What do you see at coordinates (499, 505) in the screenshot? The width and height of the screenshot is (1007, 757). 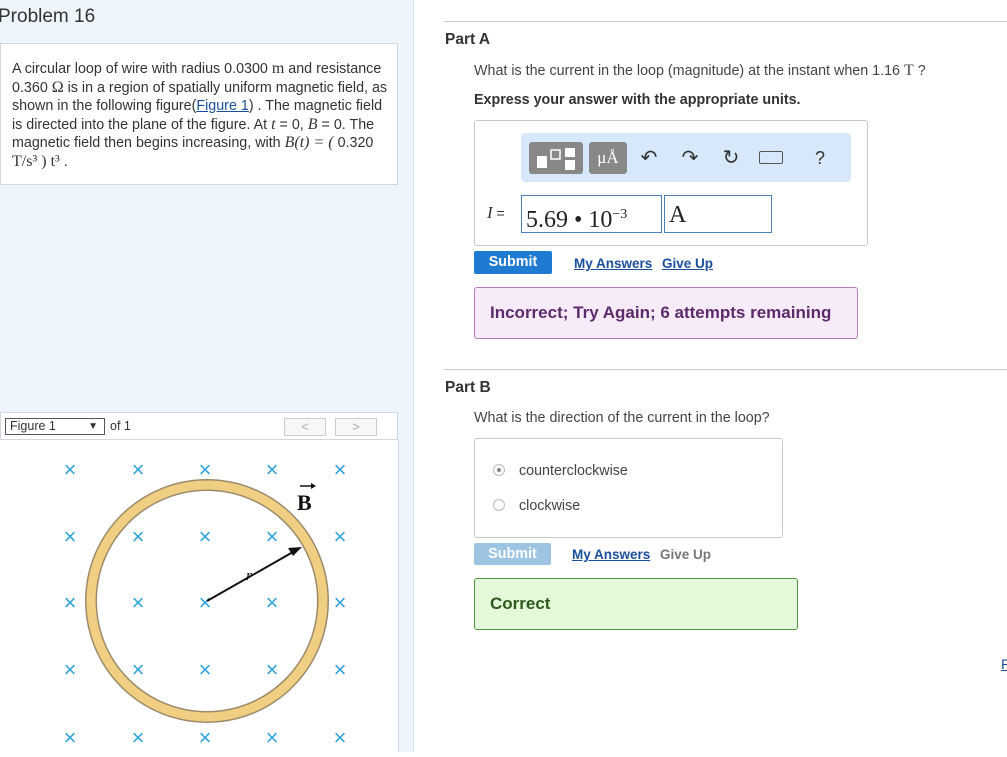 I see `radio-clockwise` at bounding box center [499, 505].